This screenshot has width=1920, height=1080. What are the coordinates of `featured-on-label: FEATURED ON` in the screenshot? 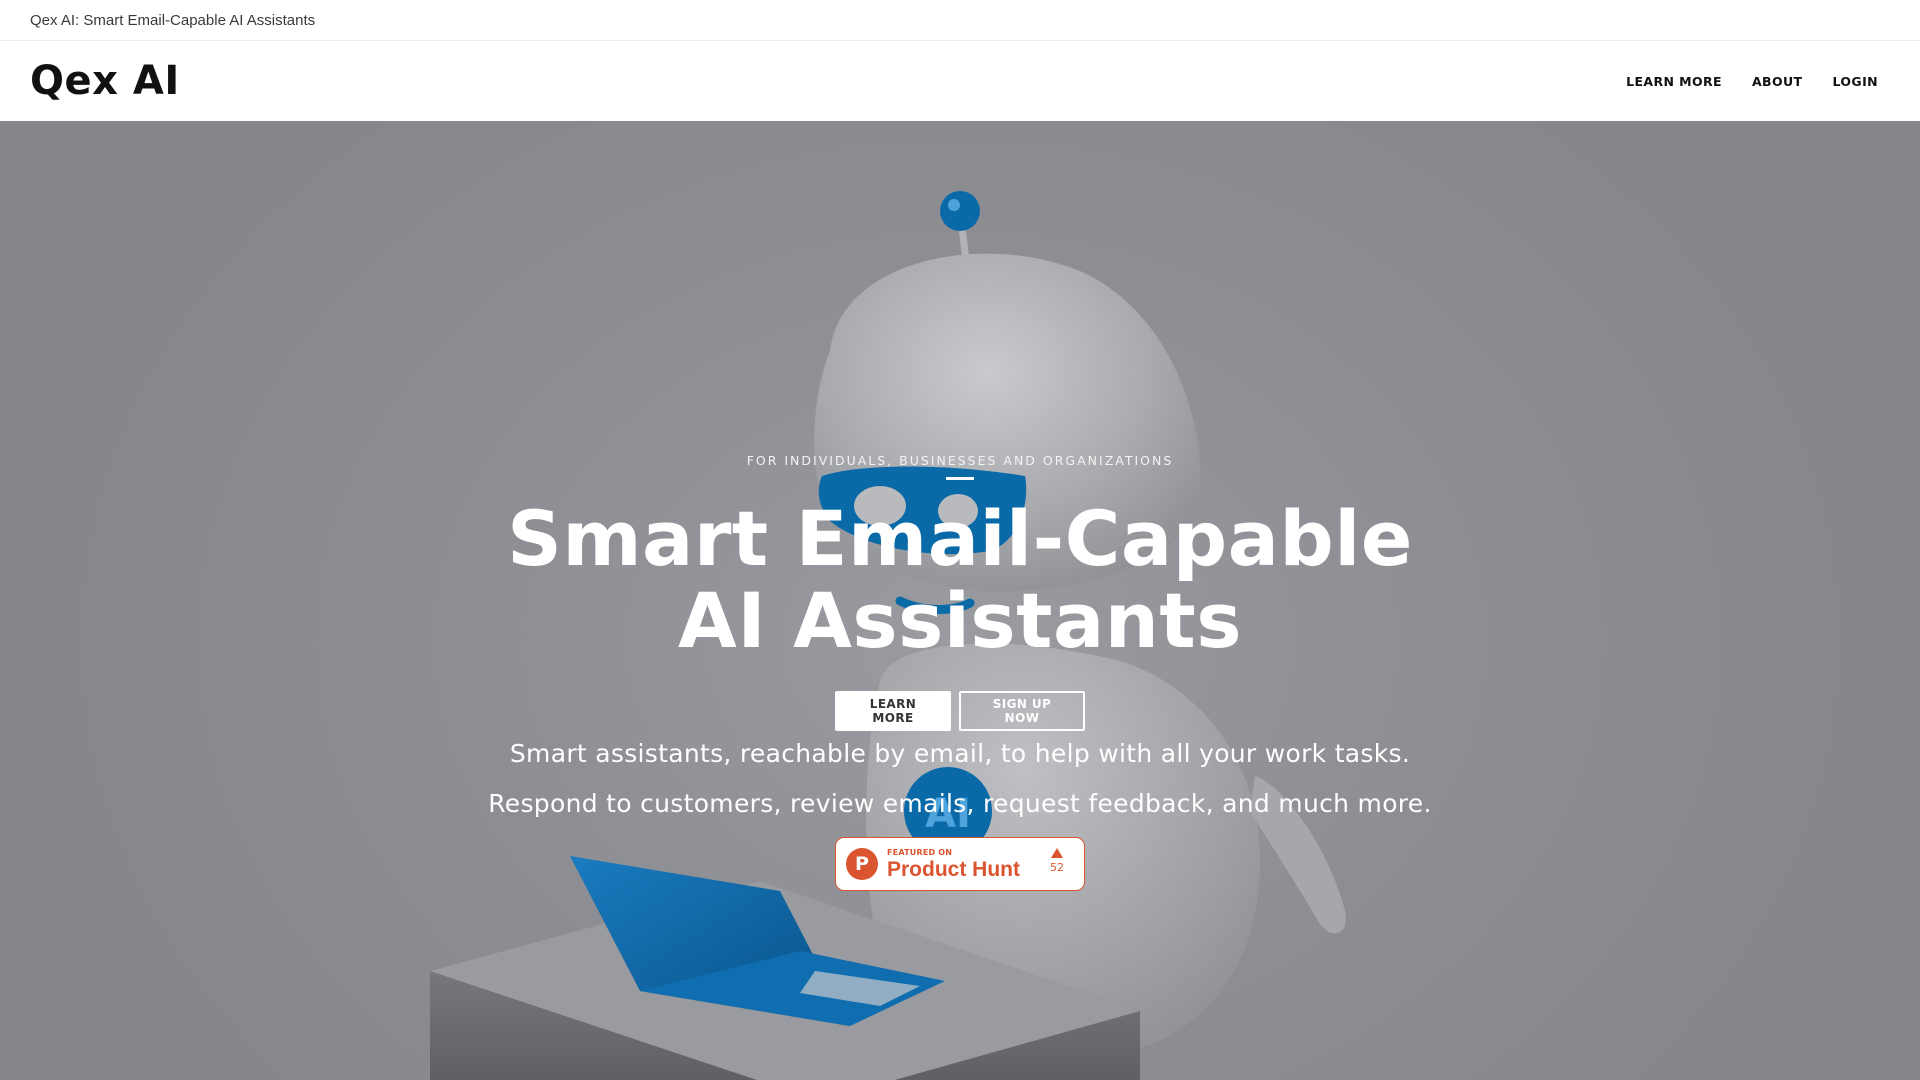 It's located at (920, 852).